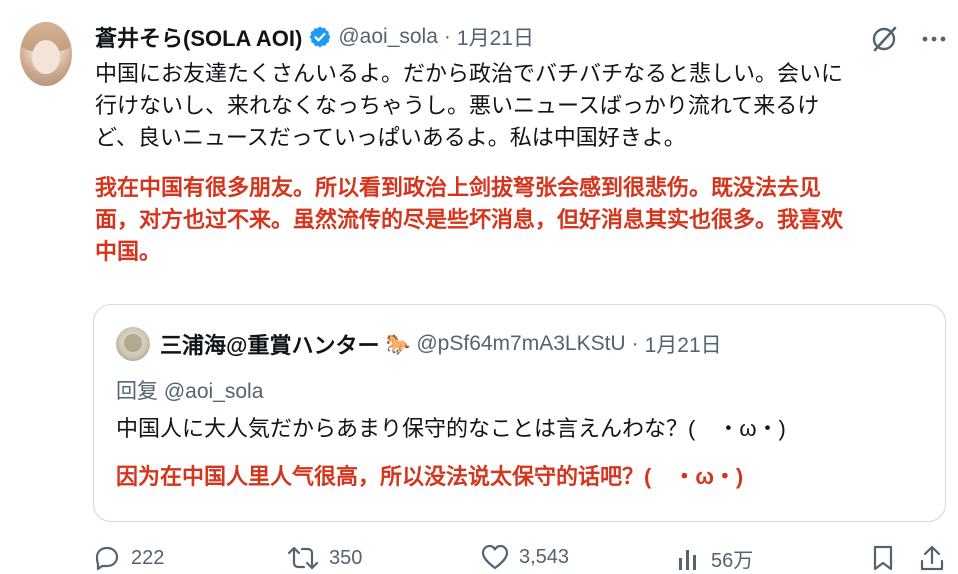 The image size is (958, 574). I want to click on reply-button: 222, so click(128, 558).